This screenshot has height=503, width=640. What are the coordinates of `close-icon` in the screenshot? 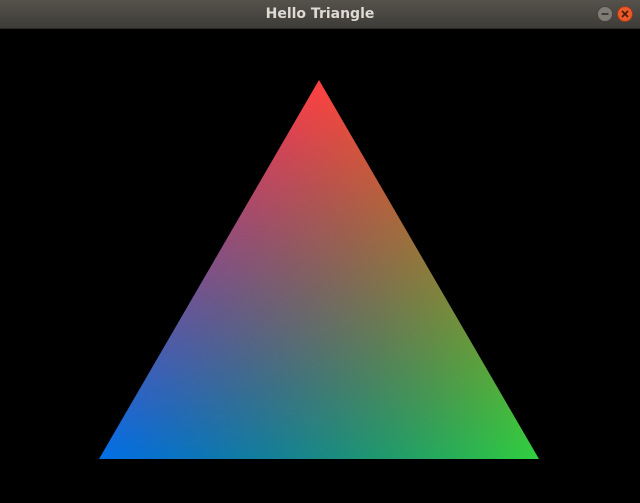 It's located at (625, 14).